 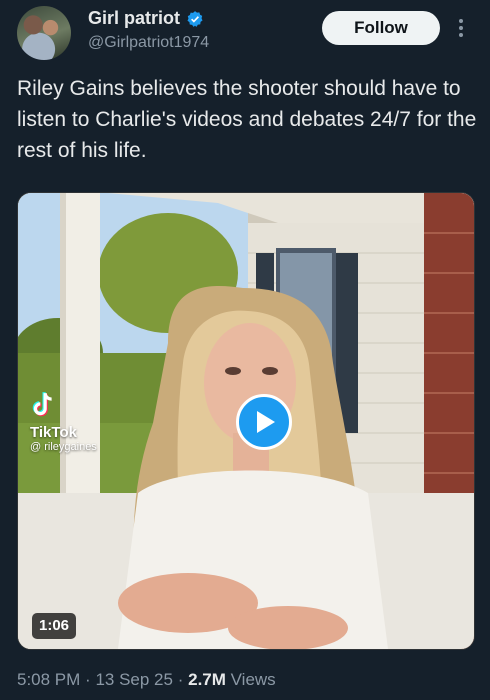 What do you see at coordinates (148, 43) in the screenshot?
I see `user-handle: @Girlpatriot1974` at bounding box center [148, 43].